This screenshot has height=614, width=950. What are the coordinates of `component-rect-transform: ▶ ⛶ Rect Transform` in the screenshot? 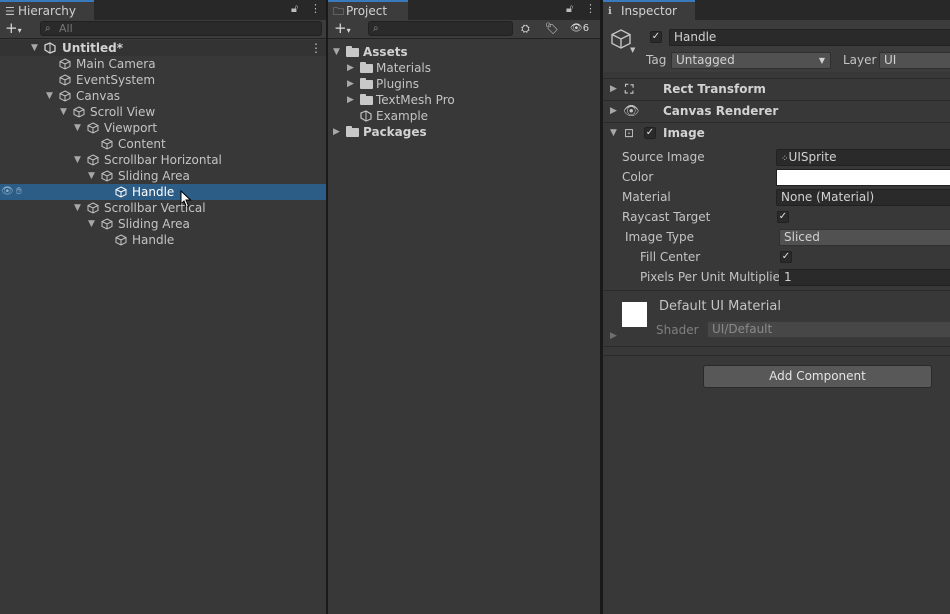 It's located at (776, 89).